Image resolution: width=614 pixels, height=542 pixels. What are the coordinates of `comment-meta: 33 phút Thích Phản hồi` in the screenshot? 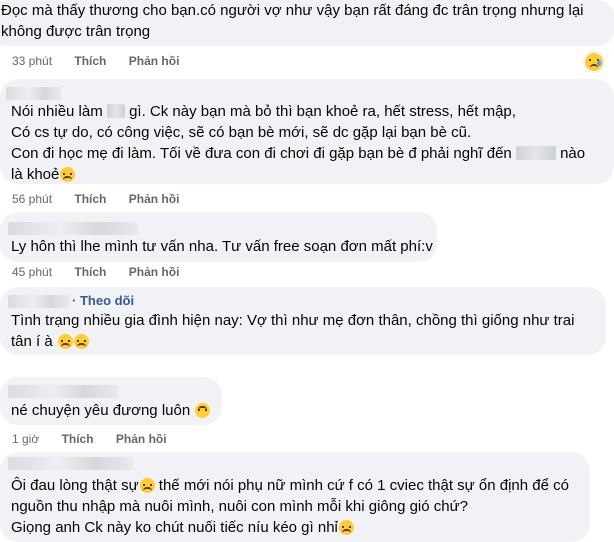 It's located at (105, 61).